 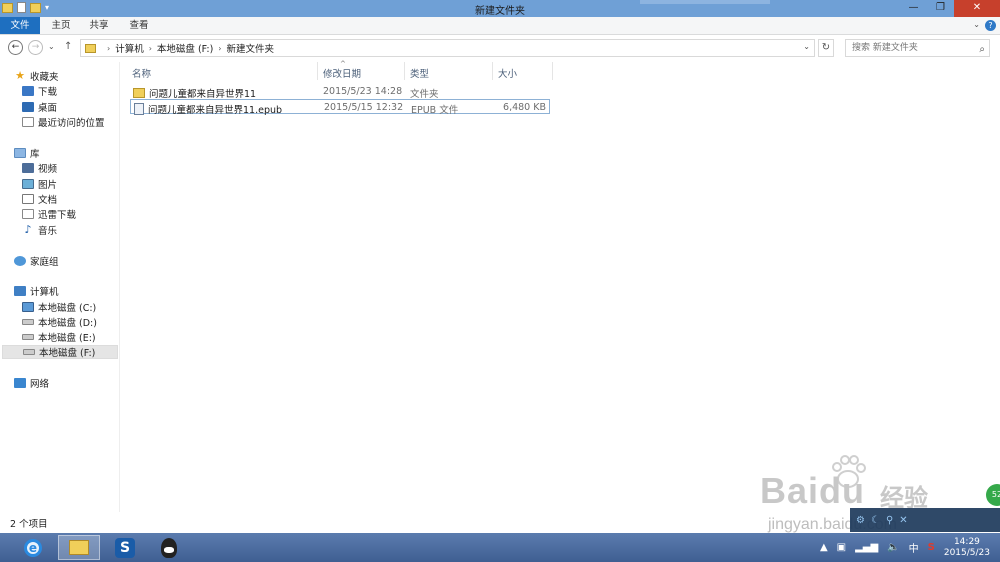 What do you see at coordinates (20, 261) in the screenshot?
I see `homegroup-icon` at bounding box center [20, 261].